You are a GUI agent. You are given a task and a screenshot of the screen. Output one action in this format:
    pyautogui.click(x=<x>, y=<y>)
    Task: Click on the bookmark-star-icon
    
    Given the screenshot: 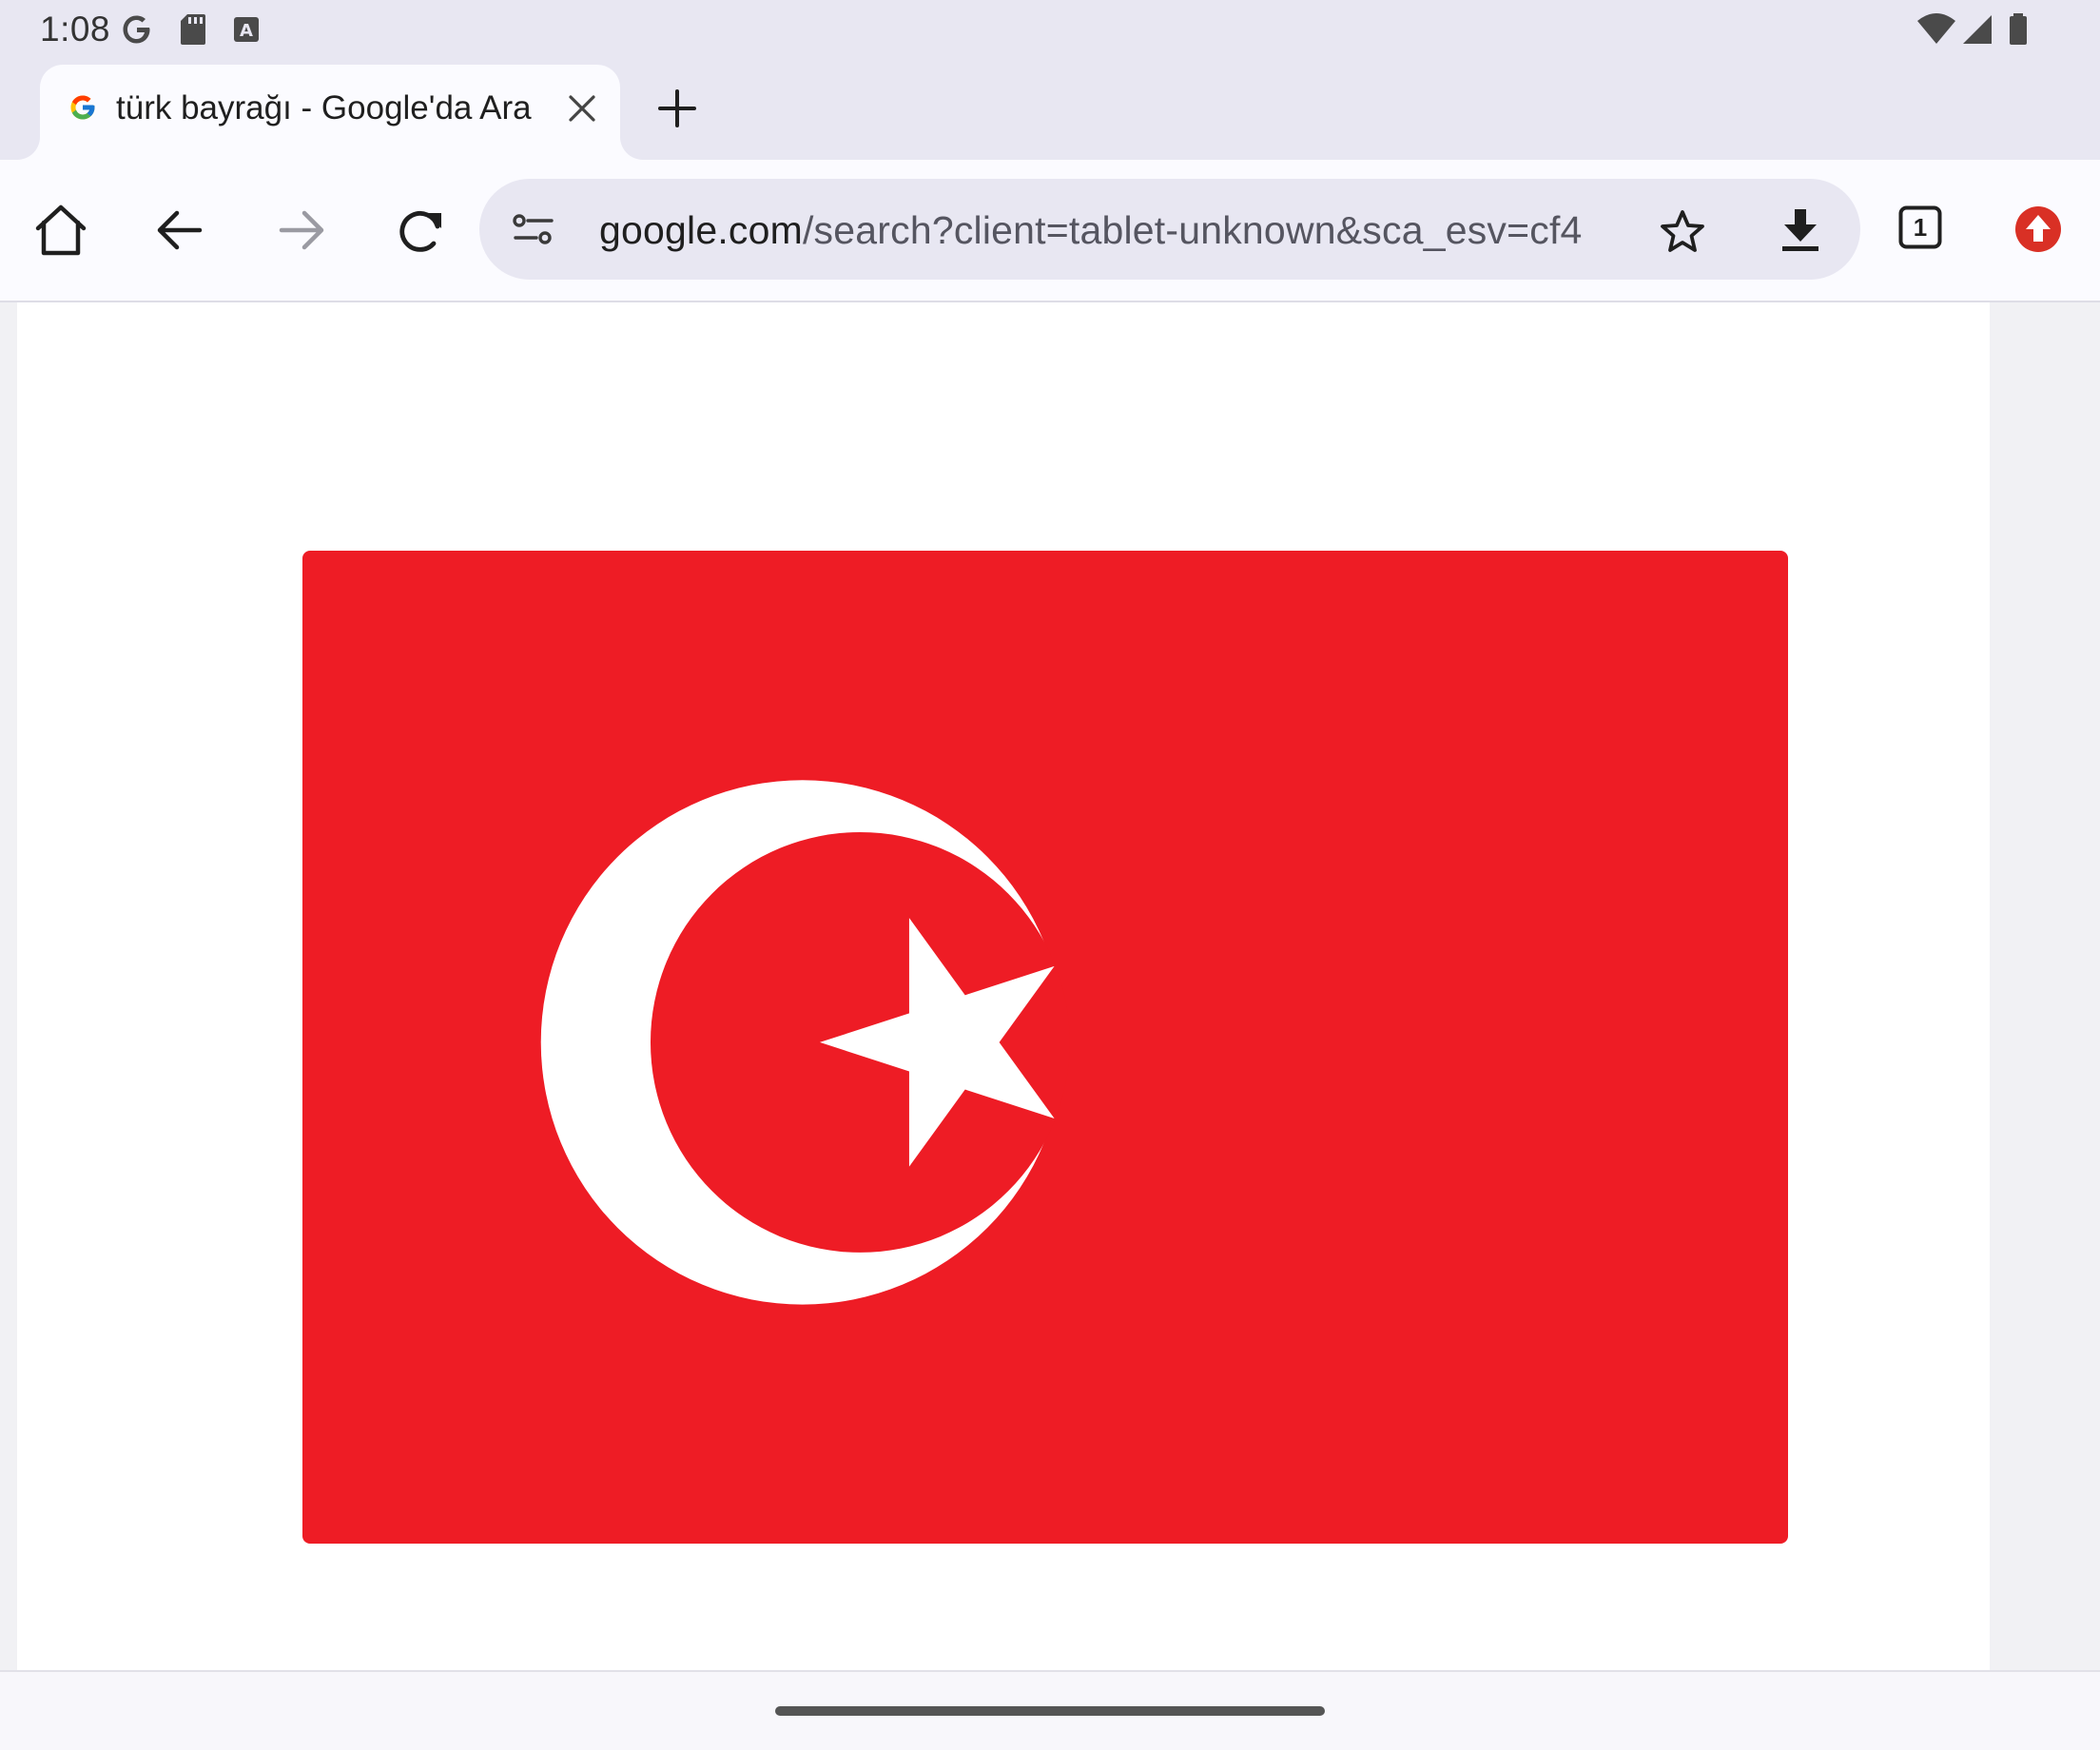 What is the action you would take?
    pyautogui.click(x=1682, y=231)
    